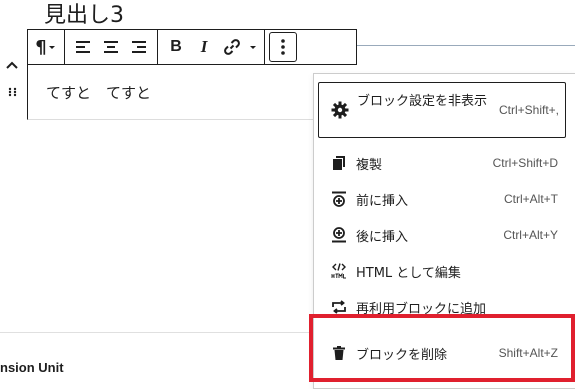 The image size is (575, 389). I want to click on menu-item-label: HTML として編集, so click(408, 273).